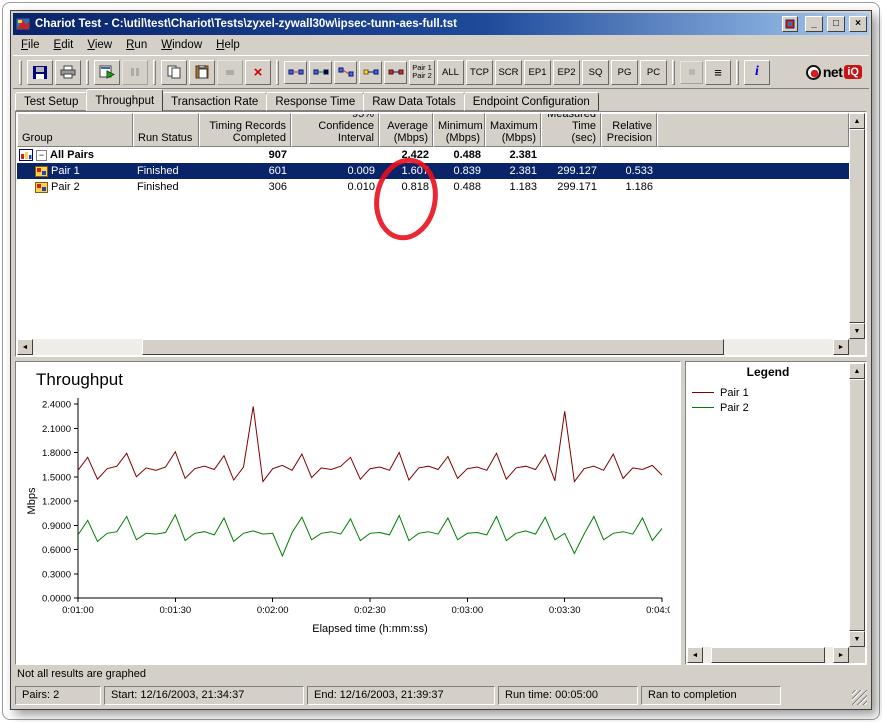  What do you see at coordinates (75, 130) in the screenshot?
I see `header-group: Group` at bounding box center [75, 130].